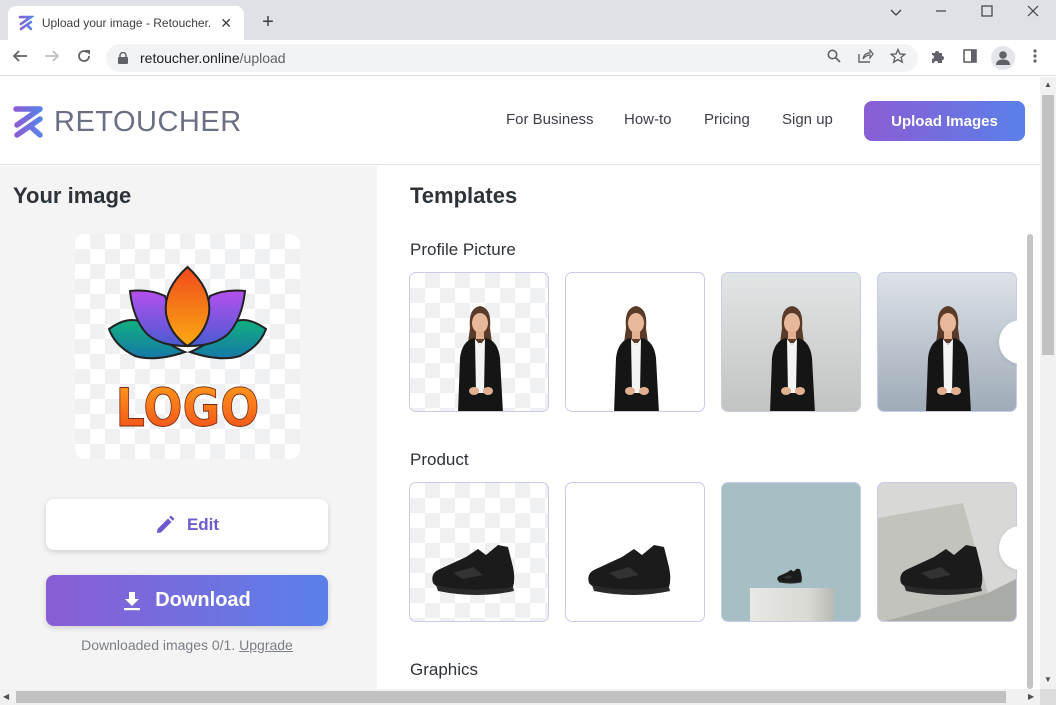 The width and height of the screenshot is (1056, 705). What do you see at coordinates (898, 57) in the screenshot?
I see `star-icon` at bounding box center [898, 57].